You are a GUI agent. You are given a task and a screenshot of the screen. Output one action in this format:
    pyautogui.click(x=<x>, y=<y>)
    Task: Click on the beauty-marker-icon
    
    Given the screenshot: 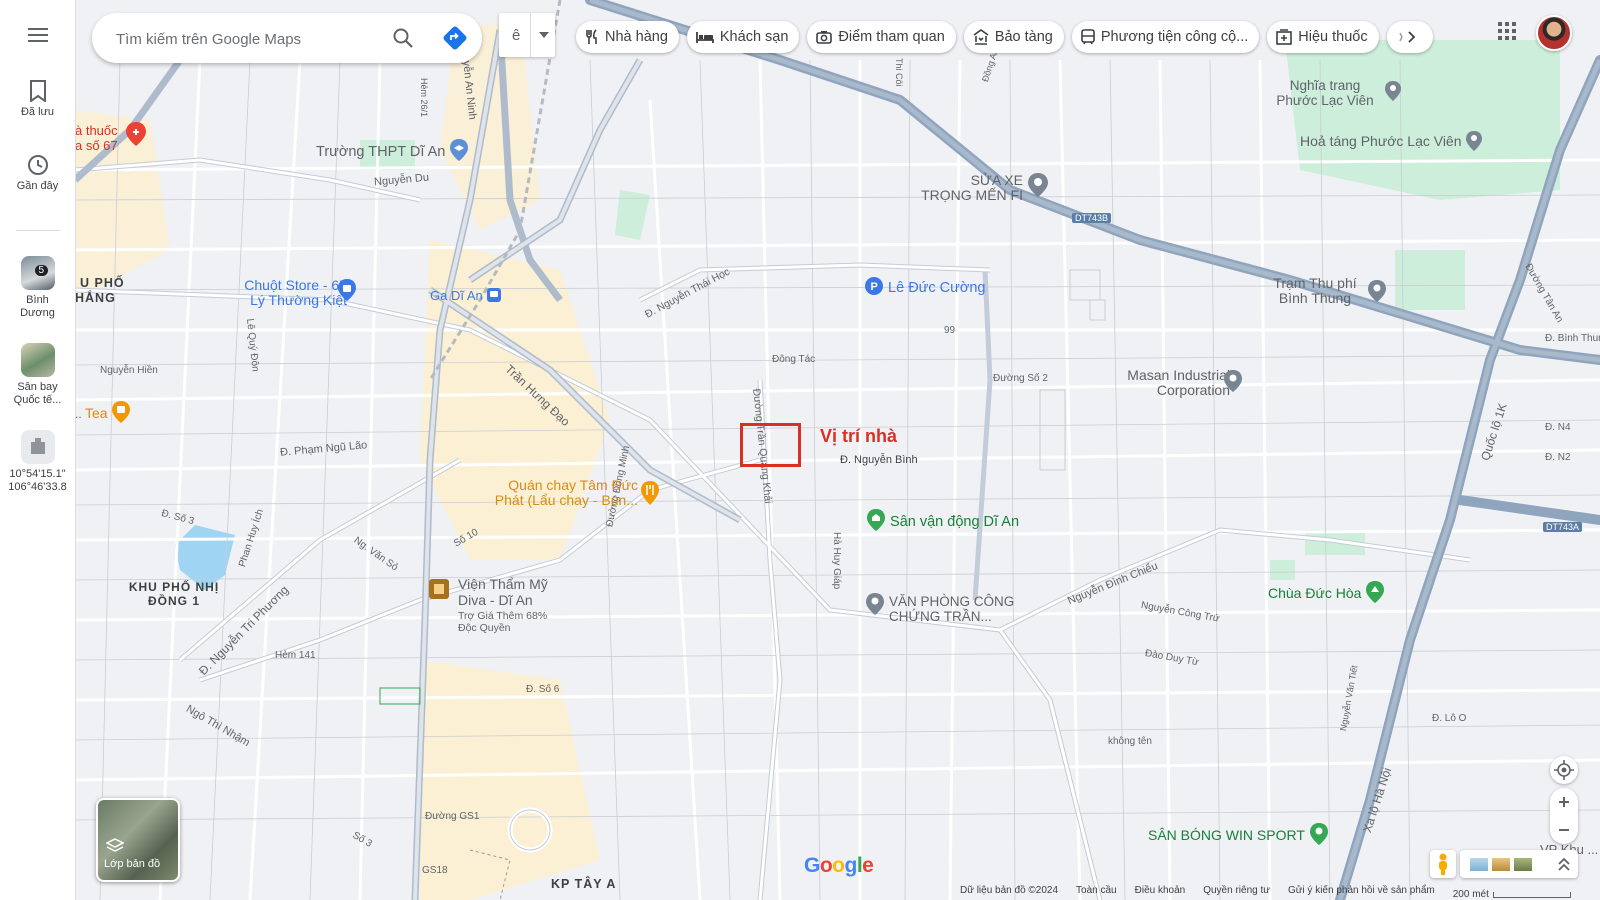 What is the action you would take?
    pyautogui.click(x=439, y=589)
    